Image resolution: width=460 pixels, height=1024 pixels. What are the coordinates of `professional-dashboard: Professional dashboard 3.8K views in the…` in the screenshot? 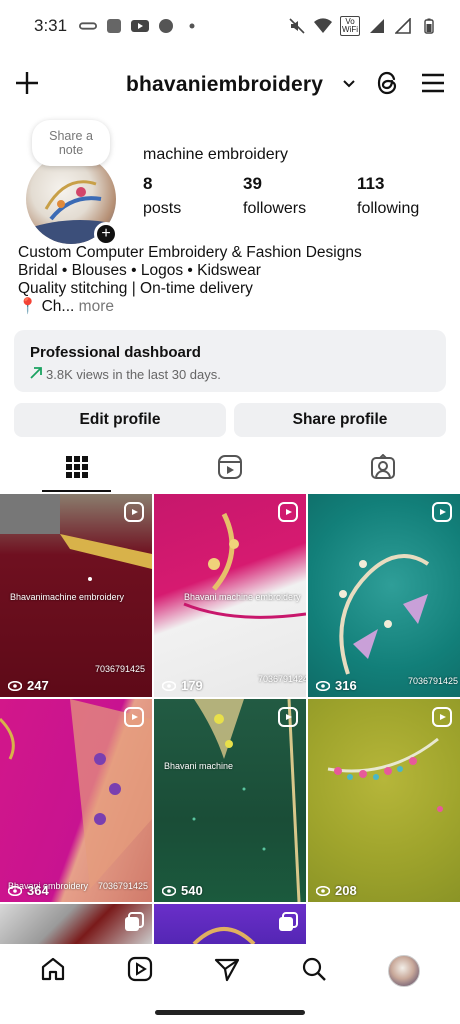 It's located at (230, 361).